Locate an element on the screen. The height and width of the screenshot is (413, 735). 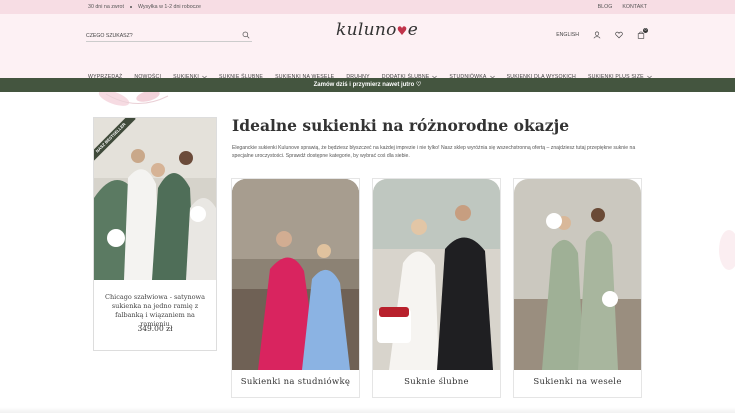
category-label: Sukienki na studniówkę is located at coordinates (295, 382).